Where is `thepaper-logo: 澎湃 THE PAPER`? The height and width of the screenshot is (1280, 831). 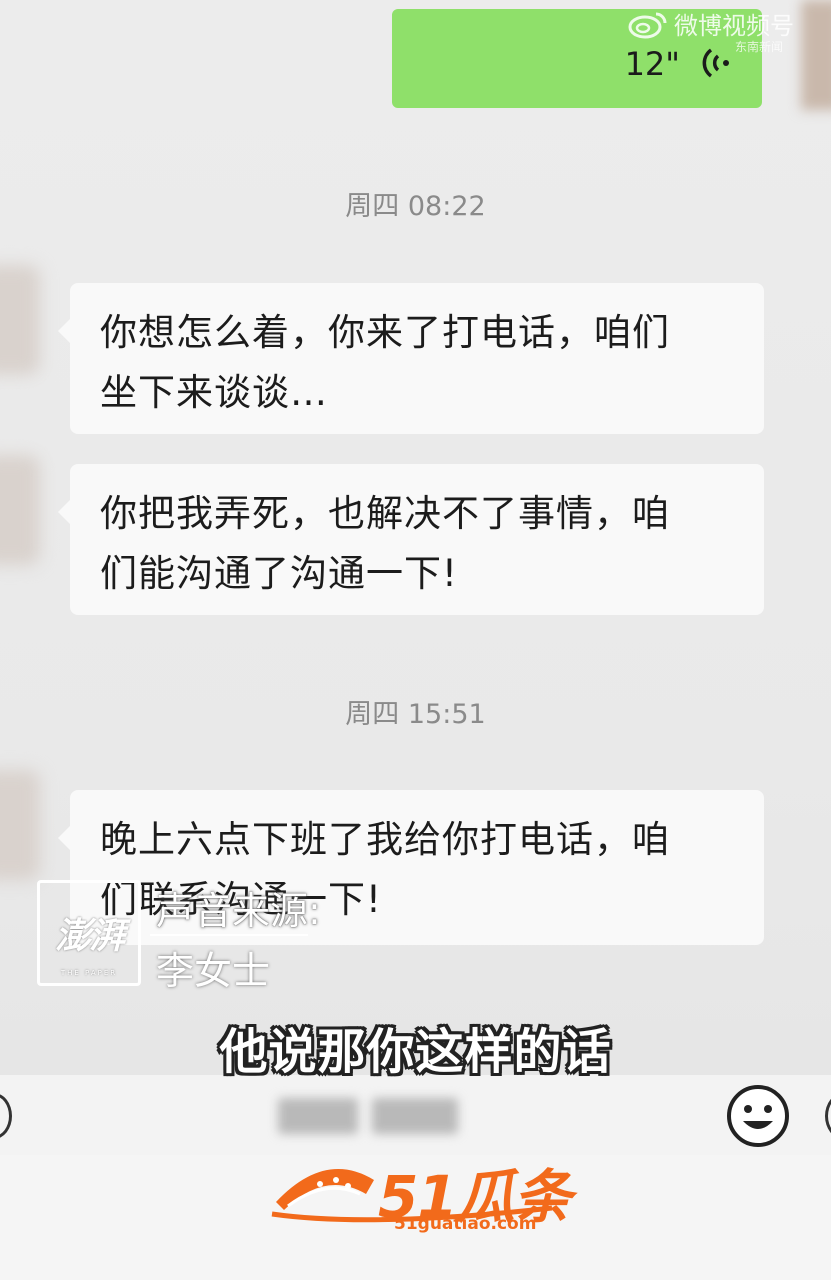
thepaper-logo: 澎湃 THE PAPER is located at coordinates (89, 933).